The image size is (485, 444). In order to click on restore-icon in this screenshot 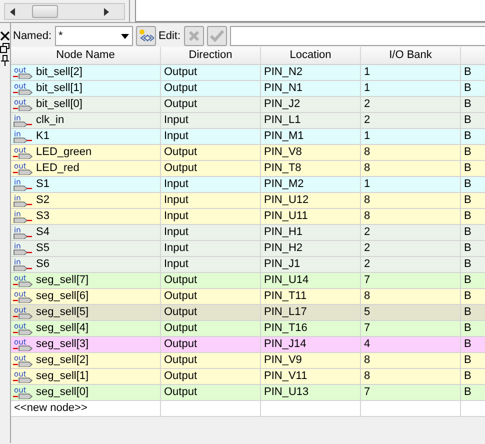, I will do `click(5, 48)`.